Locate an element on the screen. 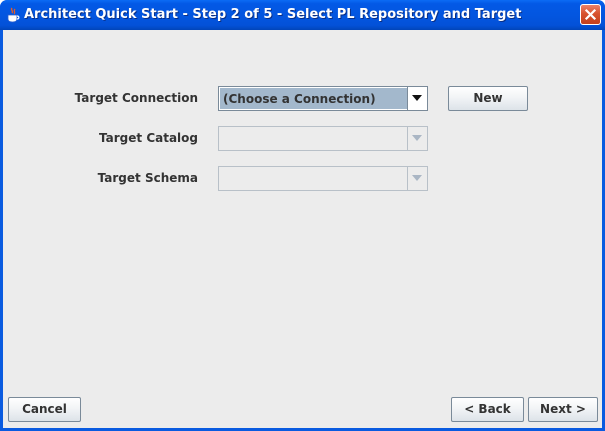 The height and width of the screenshot is (431, 605). target-connection-dropdown-button is located at coordinates (417, 98).